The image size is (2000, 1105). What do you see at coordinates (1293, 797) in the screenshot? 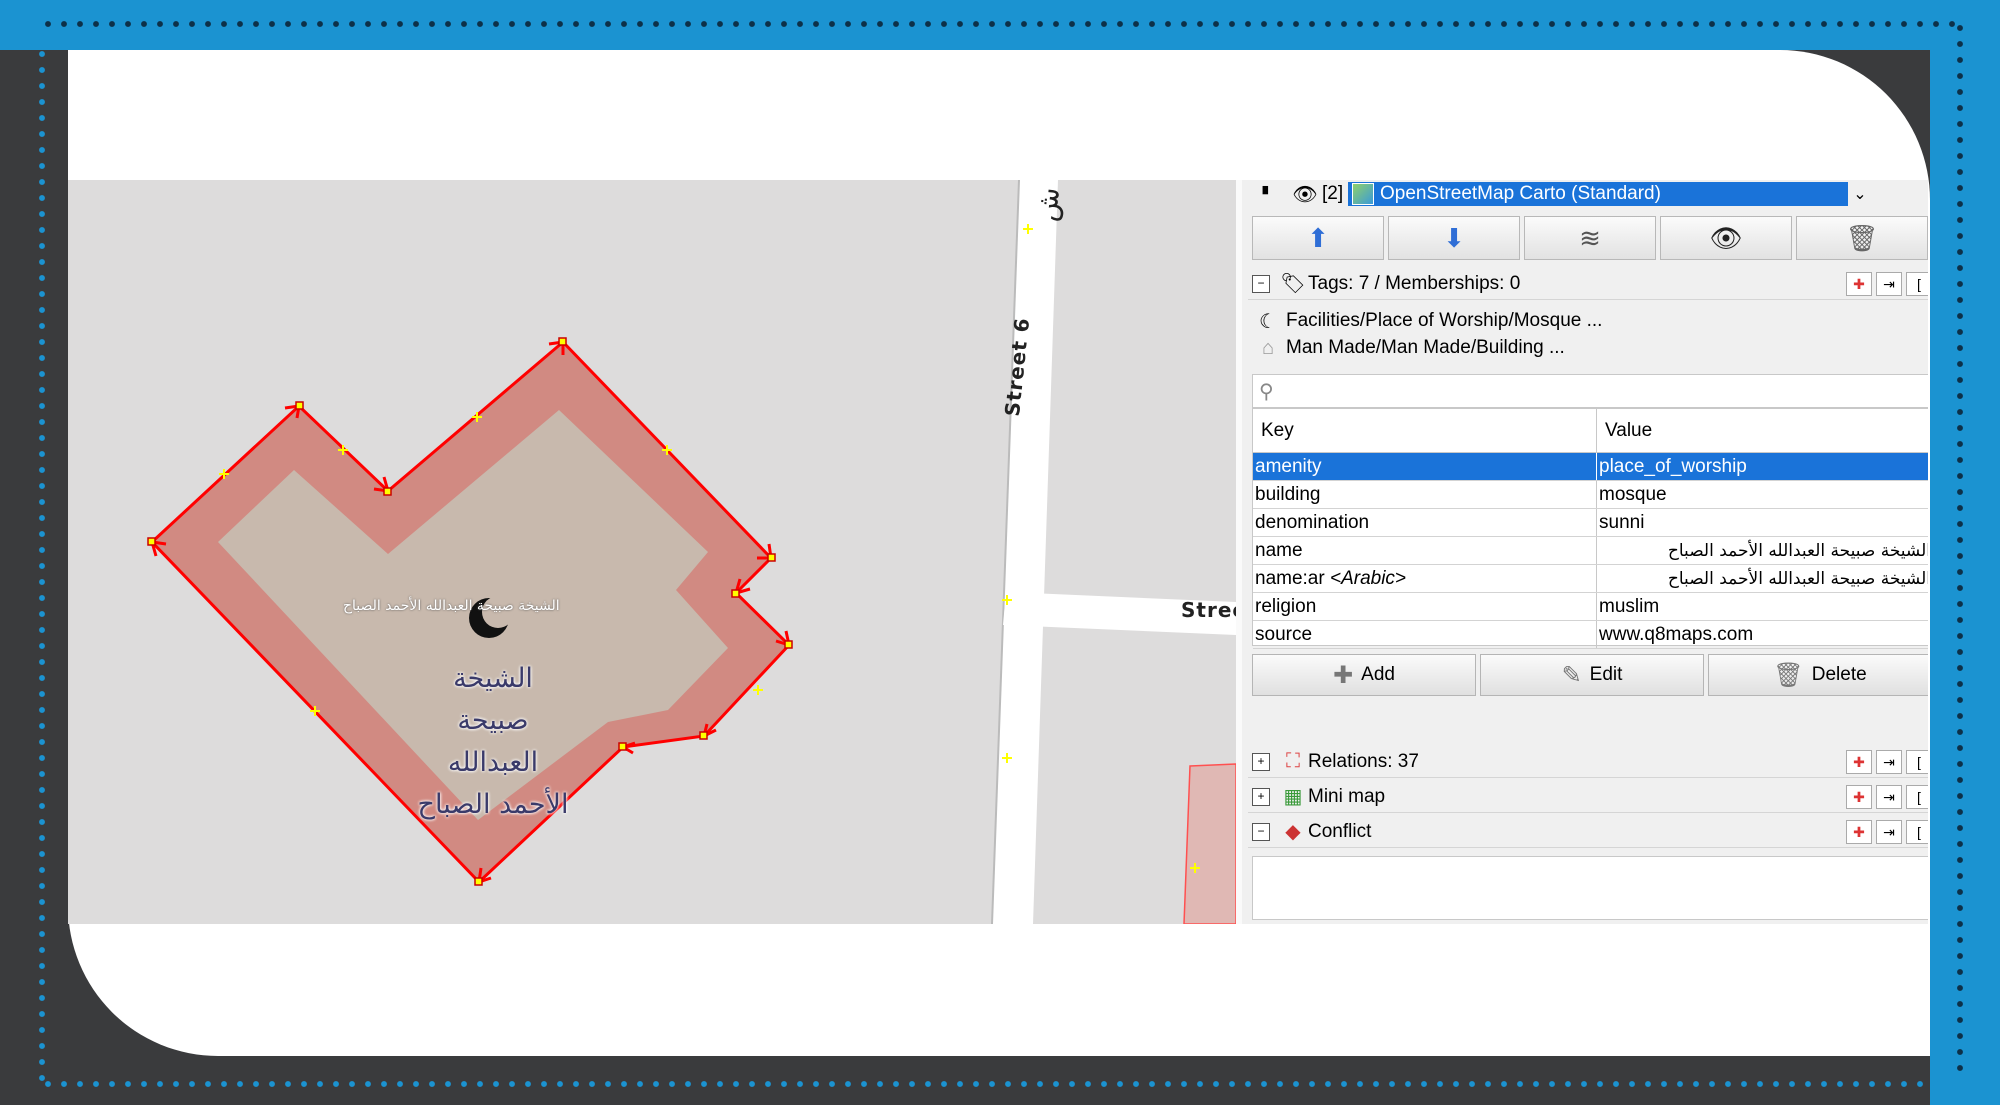
I see `map-icon: ▦` at bounding box center [1293, 797].